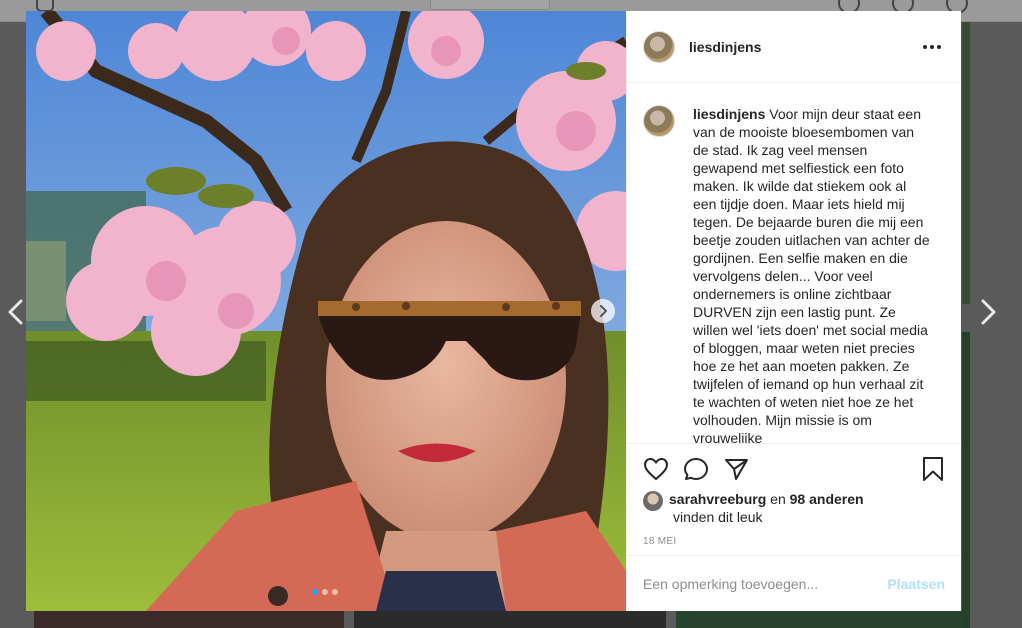  I want to click on next-post-chevron-right-icon, so click(988, 312).